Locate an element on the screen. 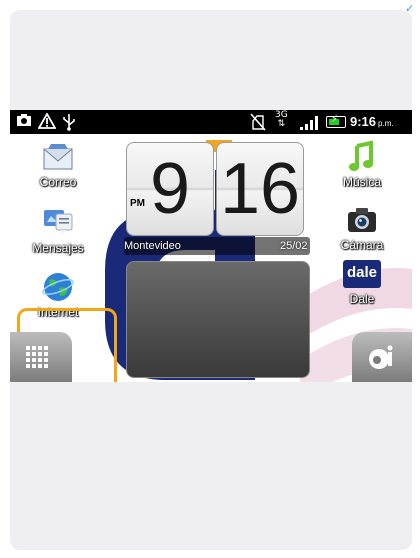 This screenshot has height=558, width=420. camera-icon is located at coordinates (362, 220).